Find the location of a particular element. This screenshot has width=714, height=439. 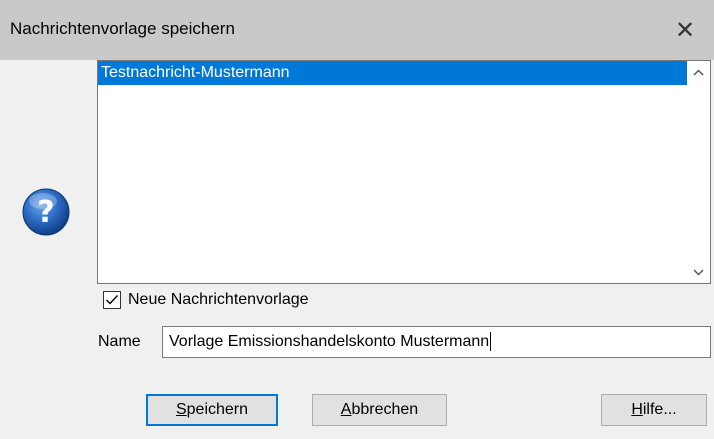

scroll-up-icon is located at coordinates (698, 72).